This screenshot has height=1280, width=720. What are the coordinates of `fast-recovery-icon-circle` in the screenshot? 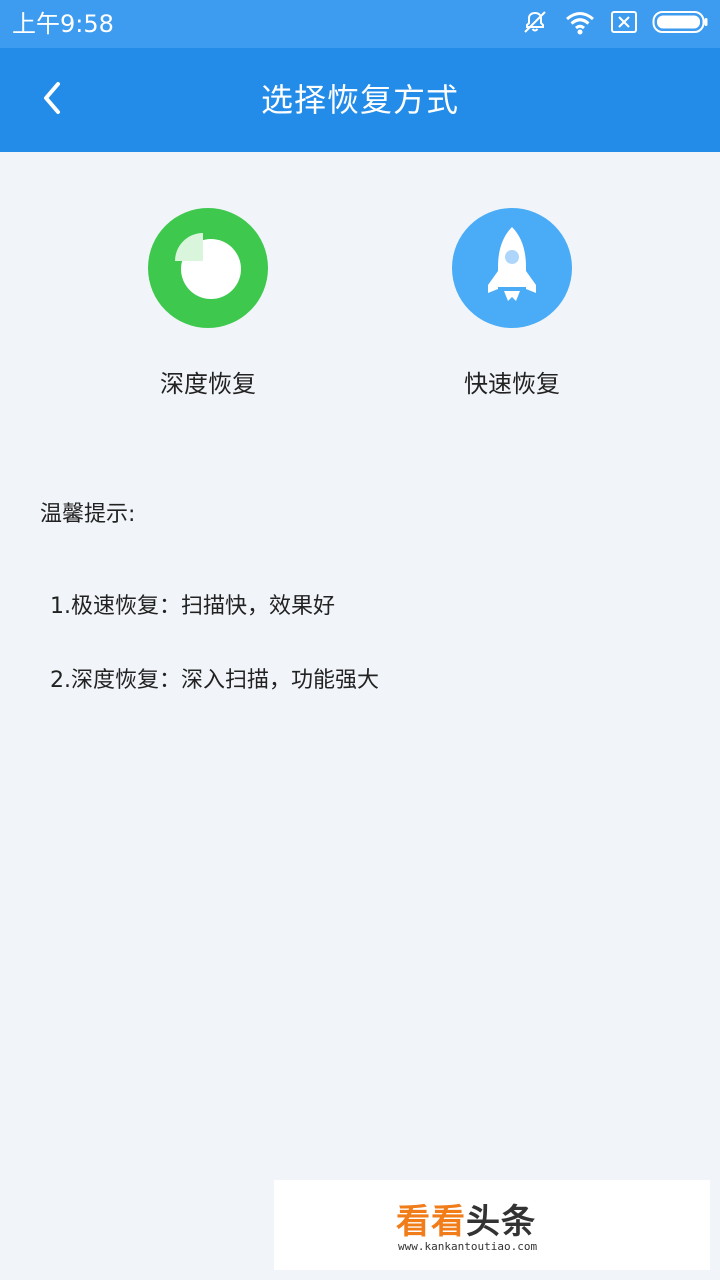 It's located at (512, 268).